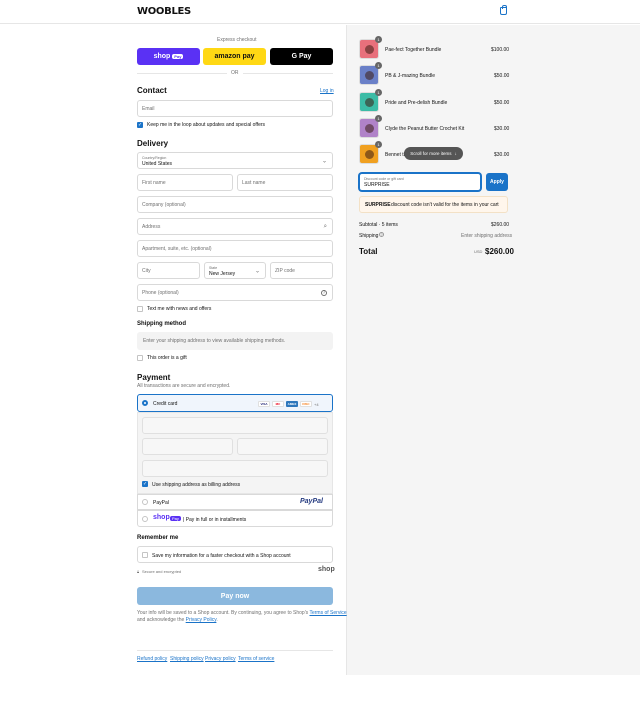  Describe the element at coordinates (187, 659) in the screenshot. I see `shipping-policy-link: Shipping policy` at that location.